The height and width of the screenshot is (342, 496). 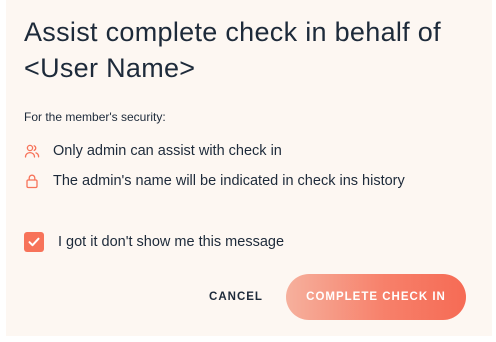 I want to click on checkmark-icon, so click(x=34, y=242).